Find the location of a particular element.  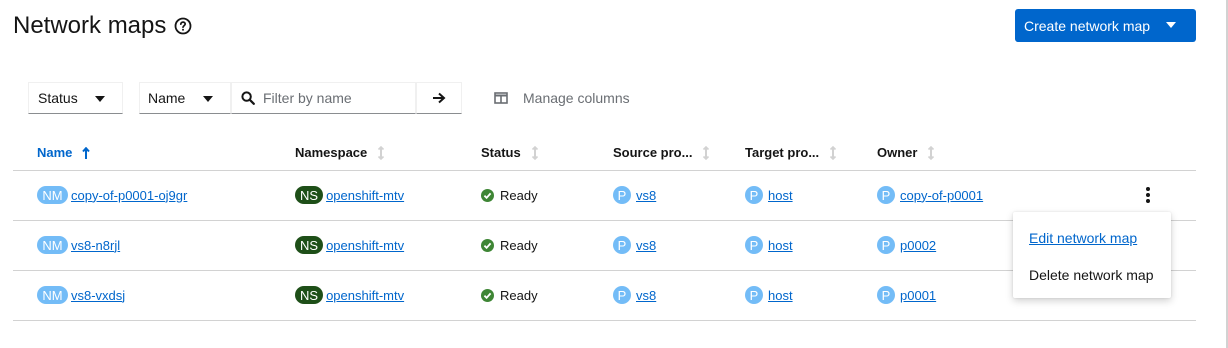

column-label: Owner is located at coordinates (897, 152).